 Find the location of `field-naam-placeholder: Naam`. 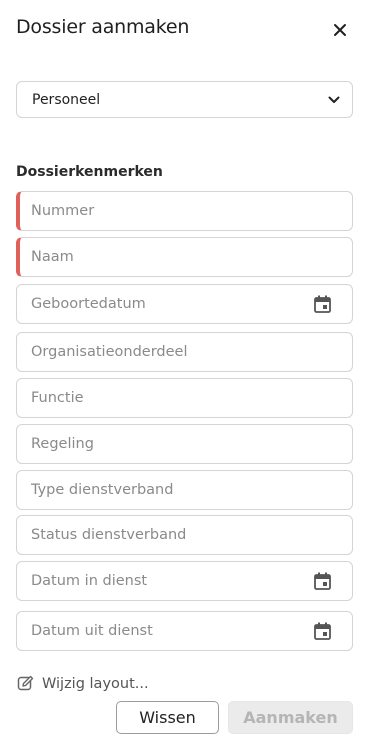

field-naam-placeholder: Naam is located at coordinates (52, 257).